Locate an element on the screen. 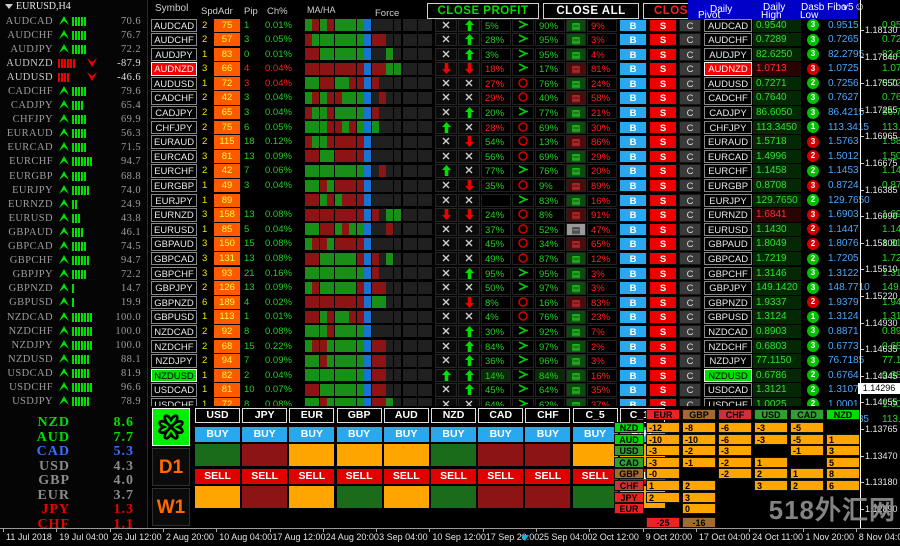  symbol-cell: EURGBP is located at coordinates (174, 186).